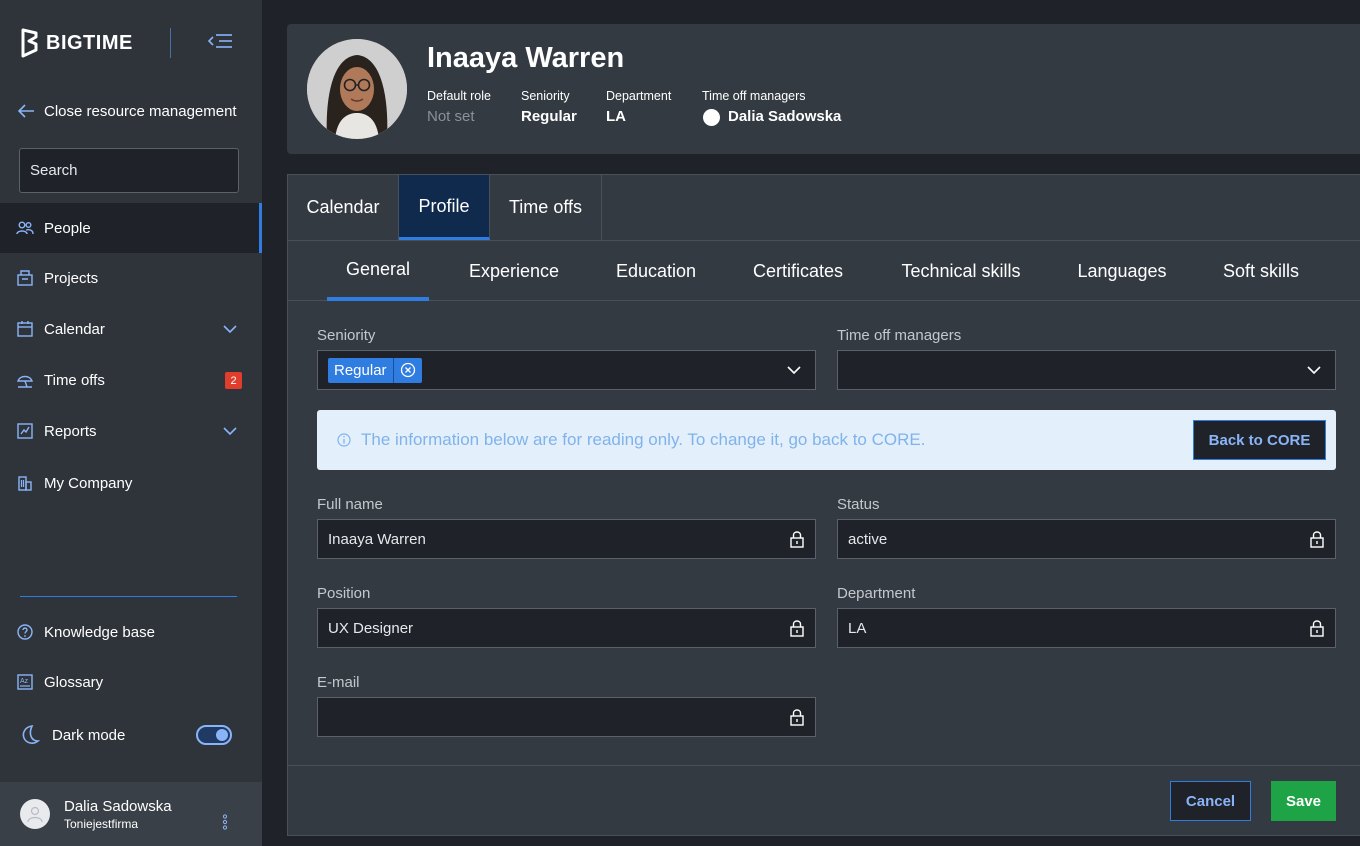 The height and width of the screenshot is (846, 1360). Describe the element at coordinates (118, 806) in the screenshot. I see `user-name: Dalia Sadowska` at that location.